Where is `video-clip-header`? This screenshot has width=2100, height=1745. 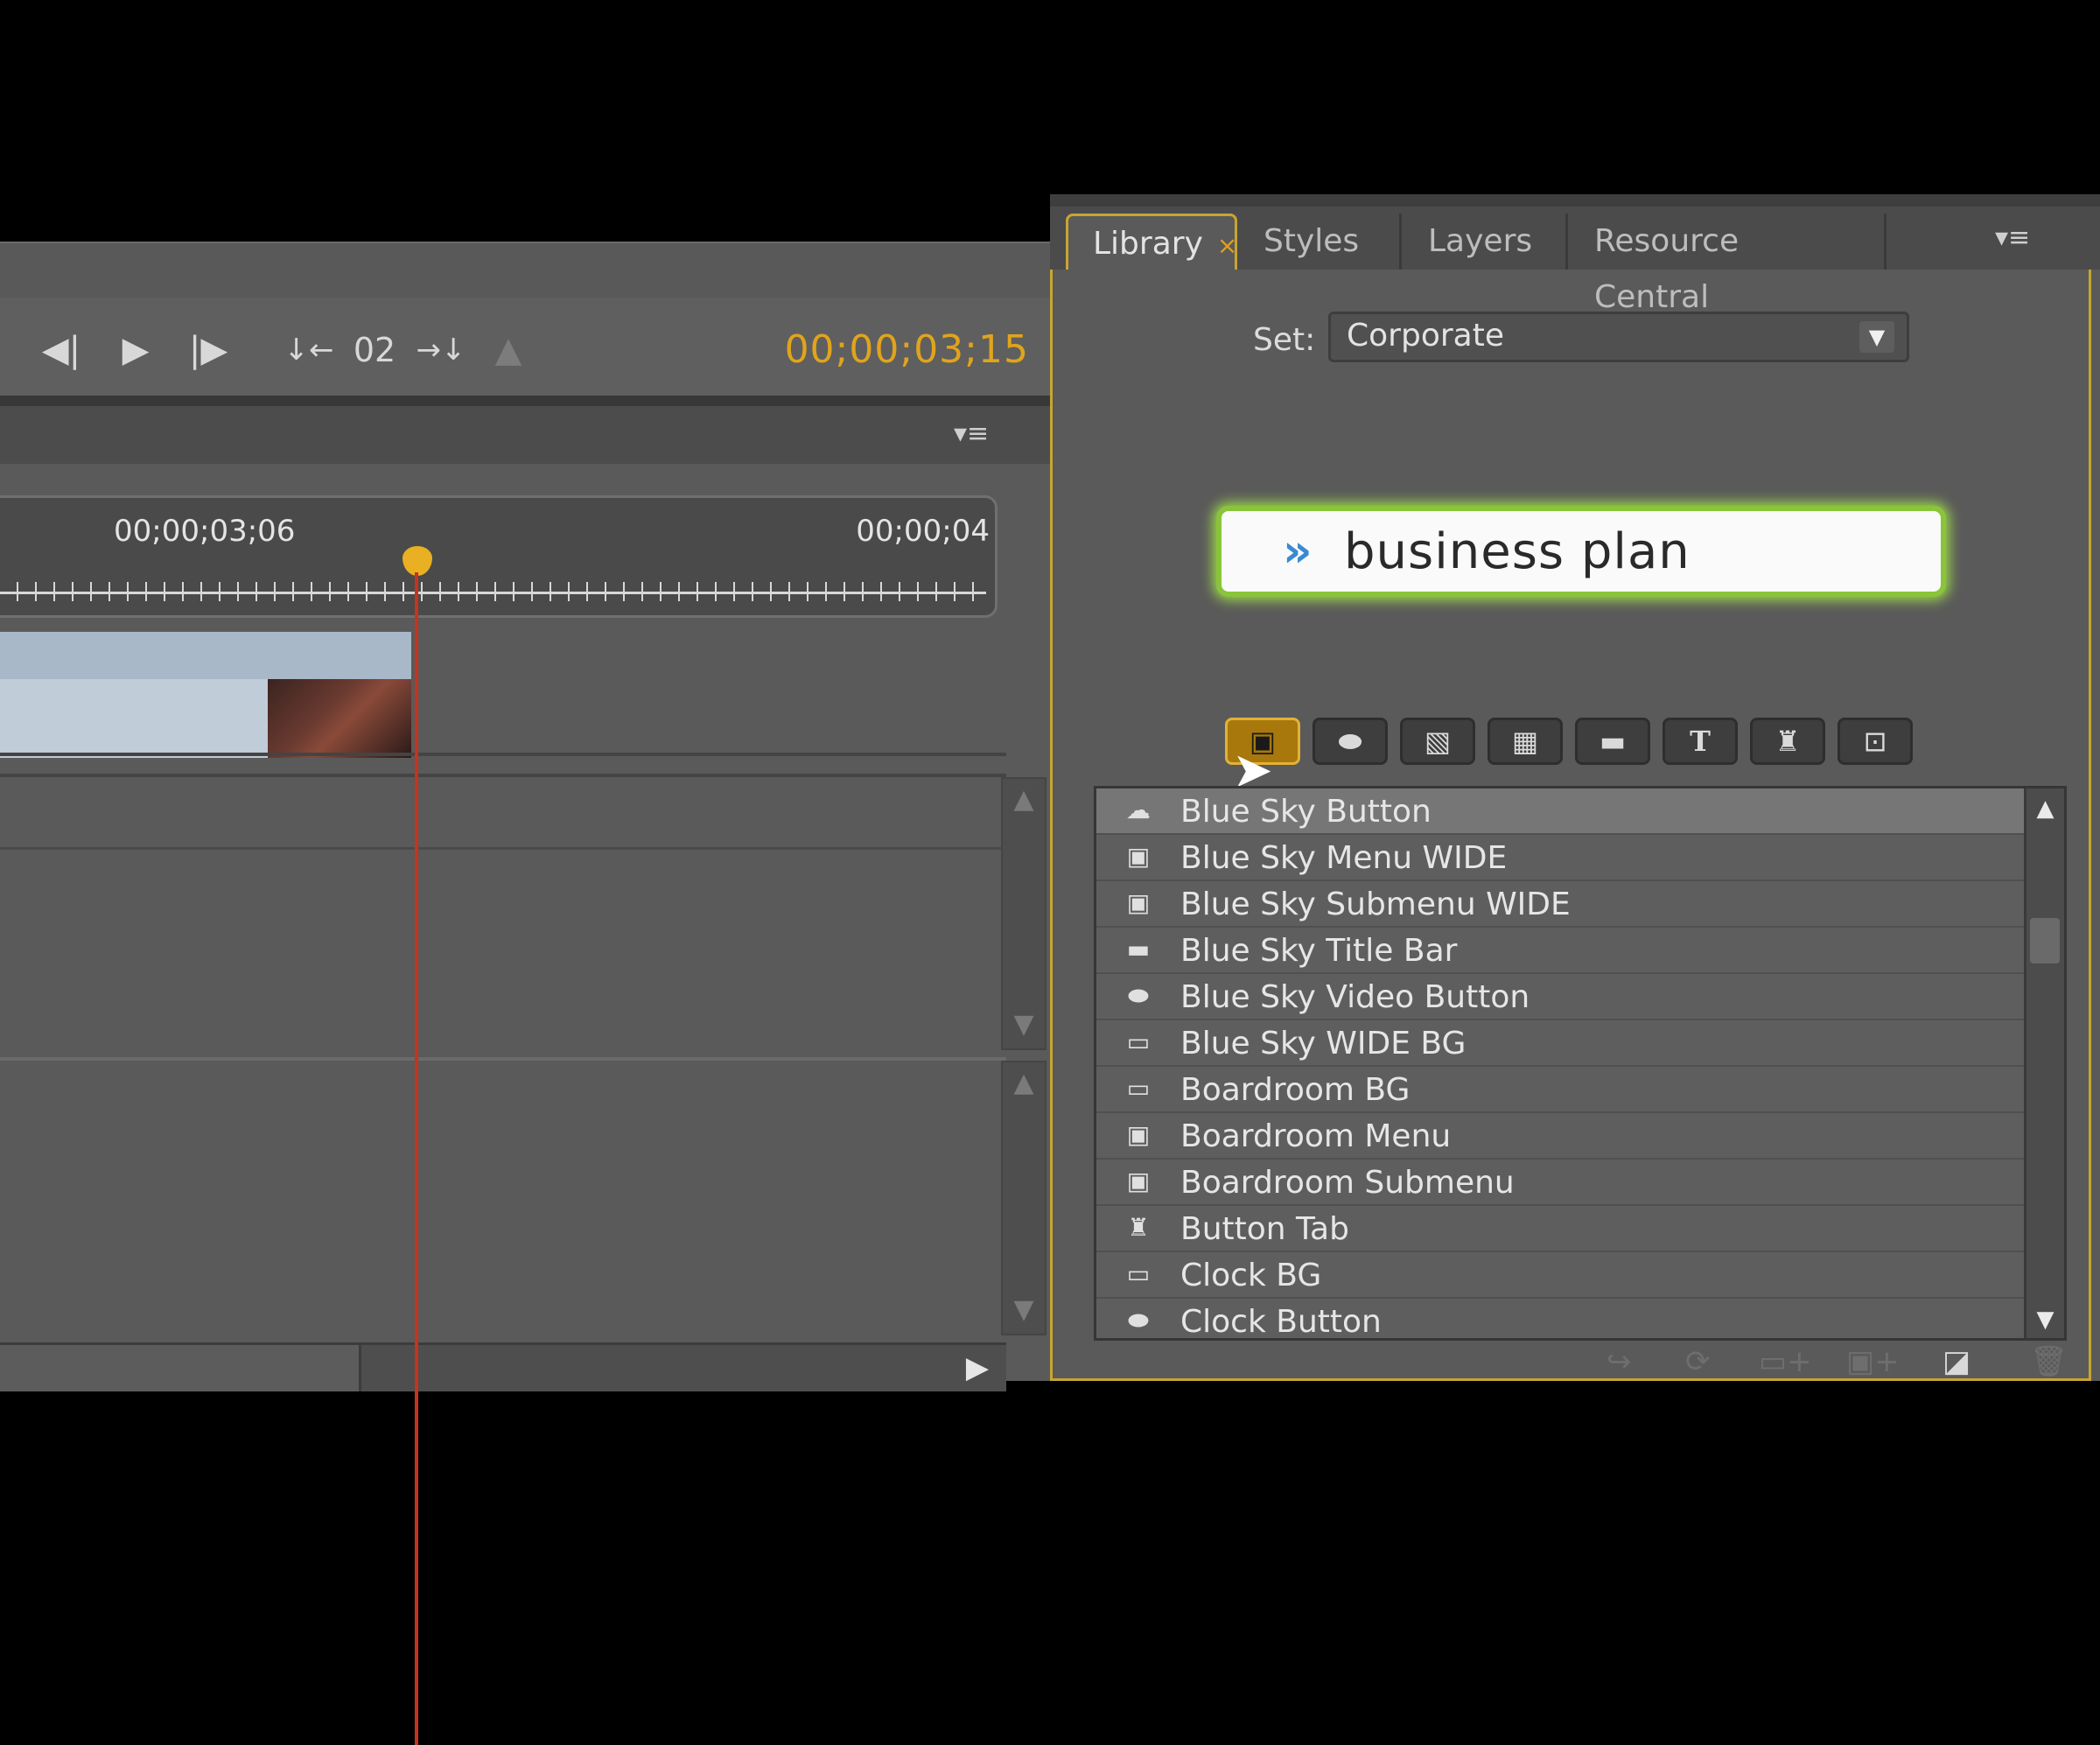 video-clip-header is located at coordinates (205, 656).